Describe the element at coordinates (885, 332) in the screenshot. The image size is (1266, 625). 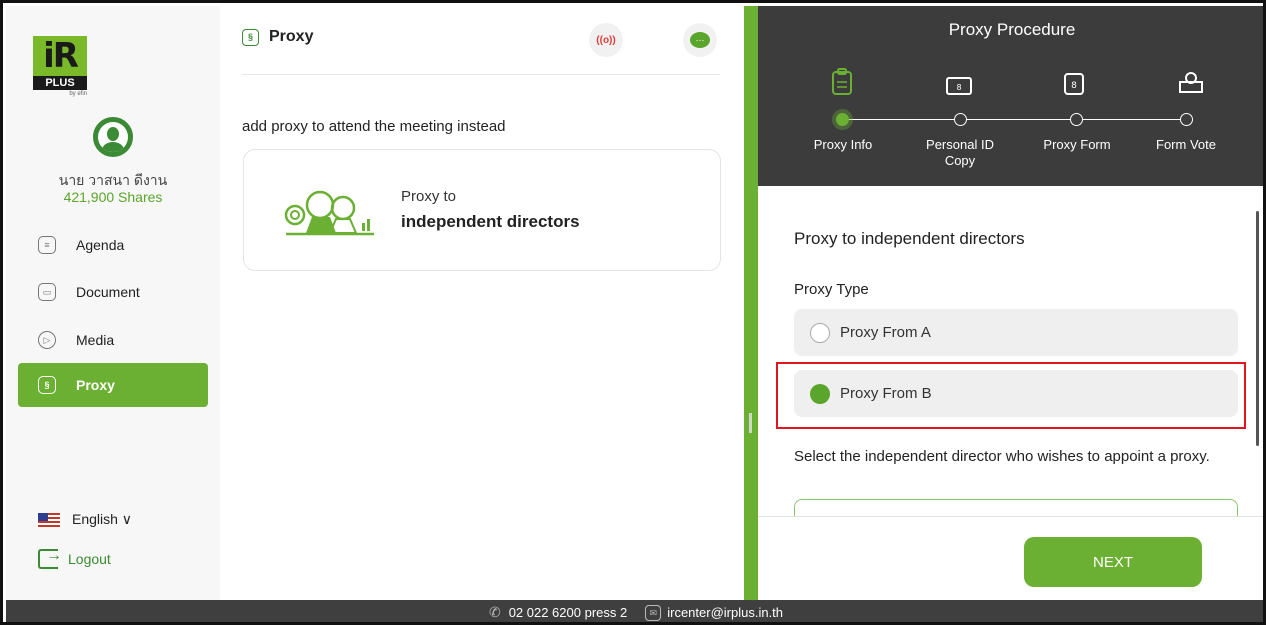
I see `option-label: Proxy From A` at that location.